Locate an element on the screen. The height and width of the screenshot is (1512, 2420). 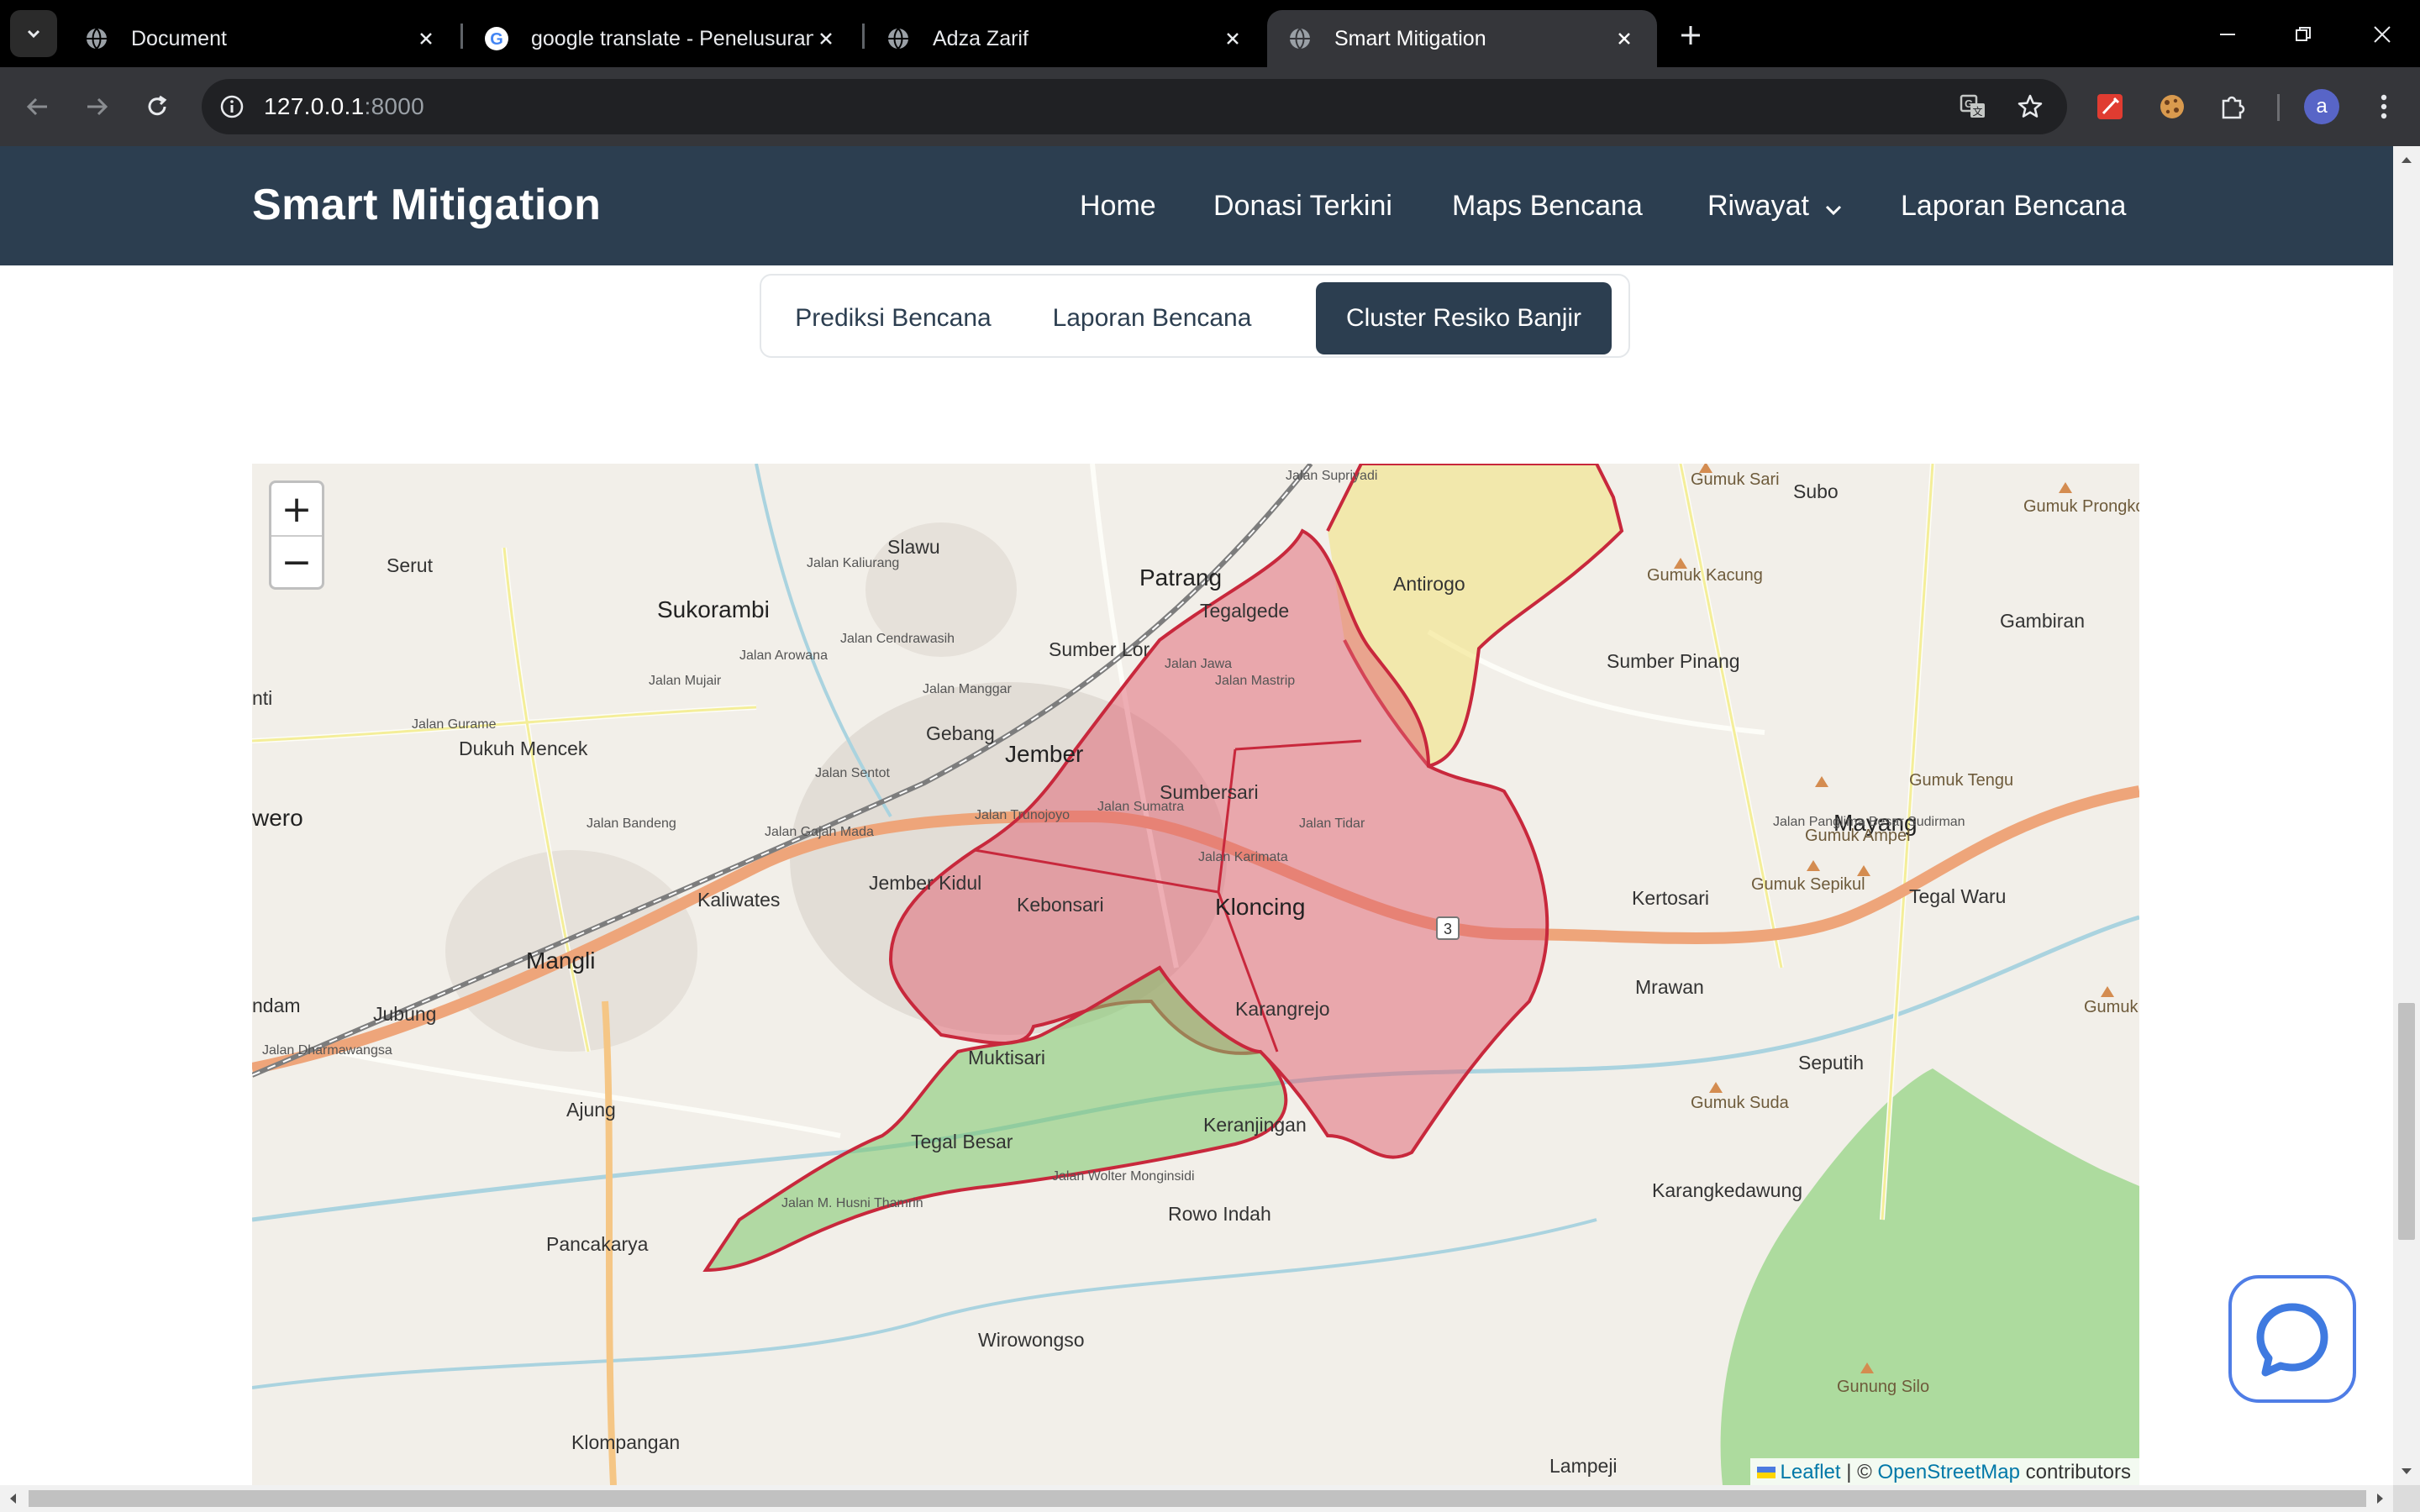
cookie-icon is located at coordinates (2172, 107).